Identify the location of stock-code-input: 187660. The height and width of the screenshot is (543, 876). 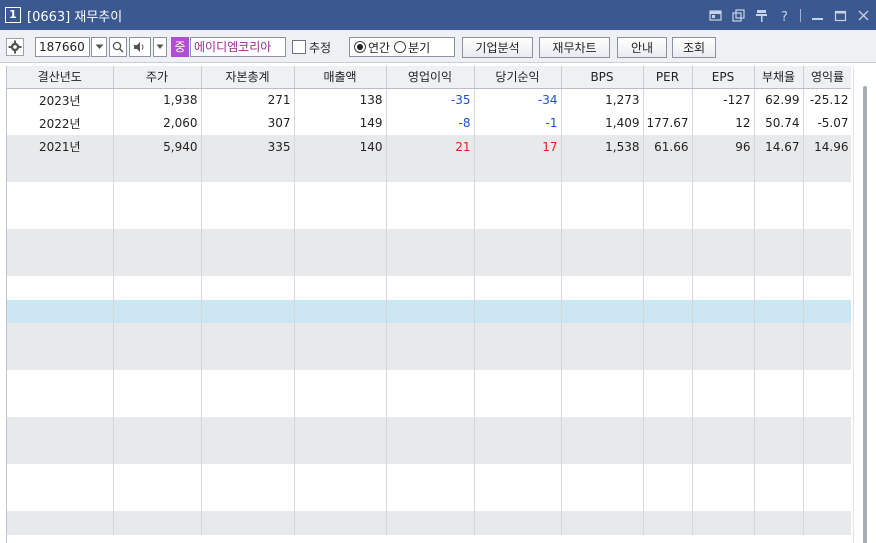
(62, 47).